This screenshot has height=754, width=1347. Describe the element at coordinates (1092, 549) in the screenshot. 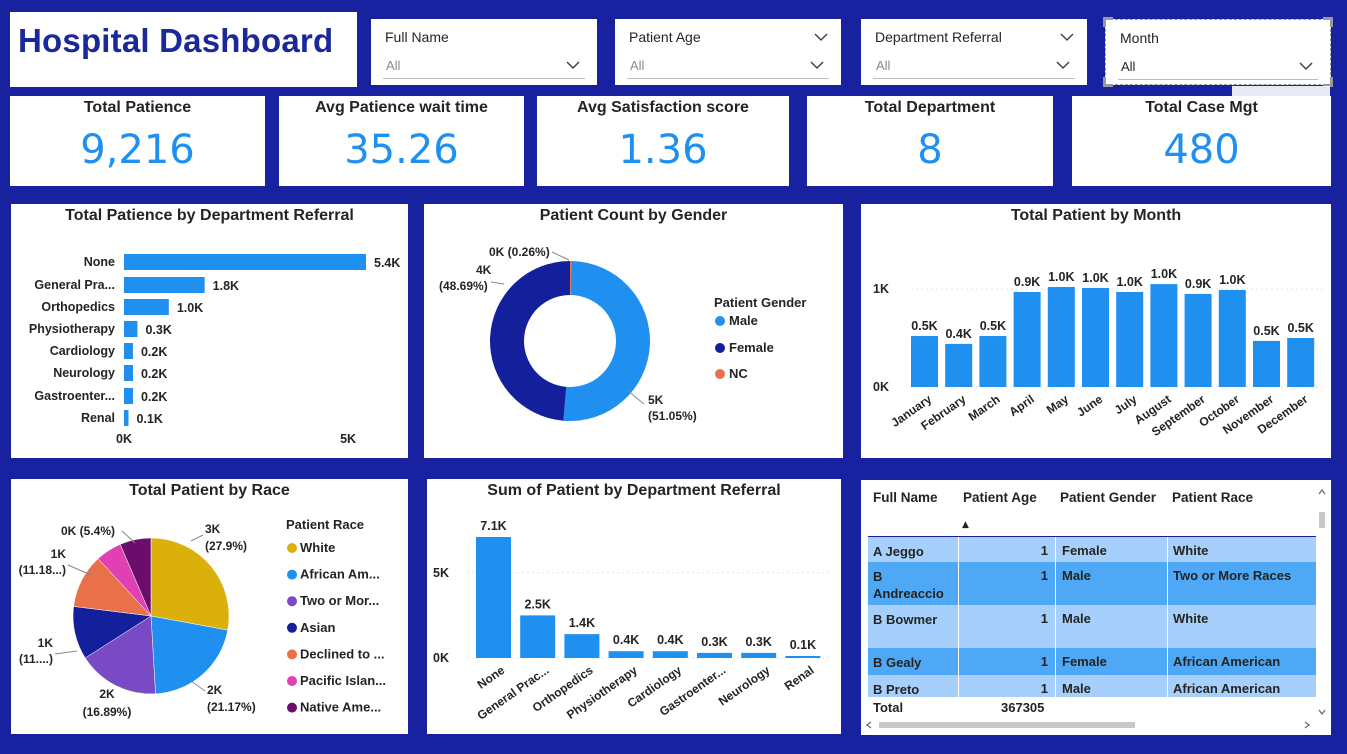

I see `table-row: A Jeggo 1 Female White` at that location.